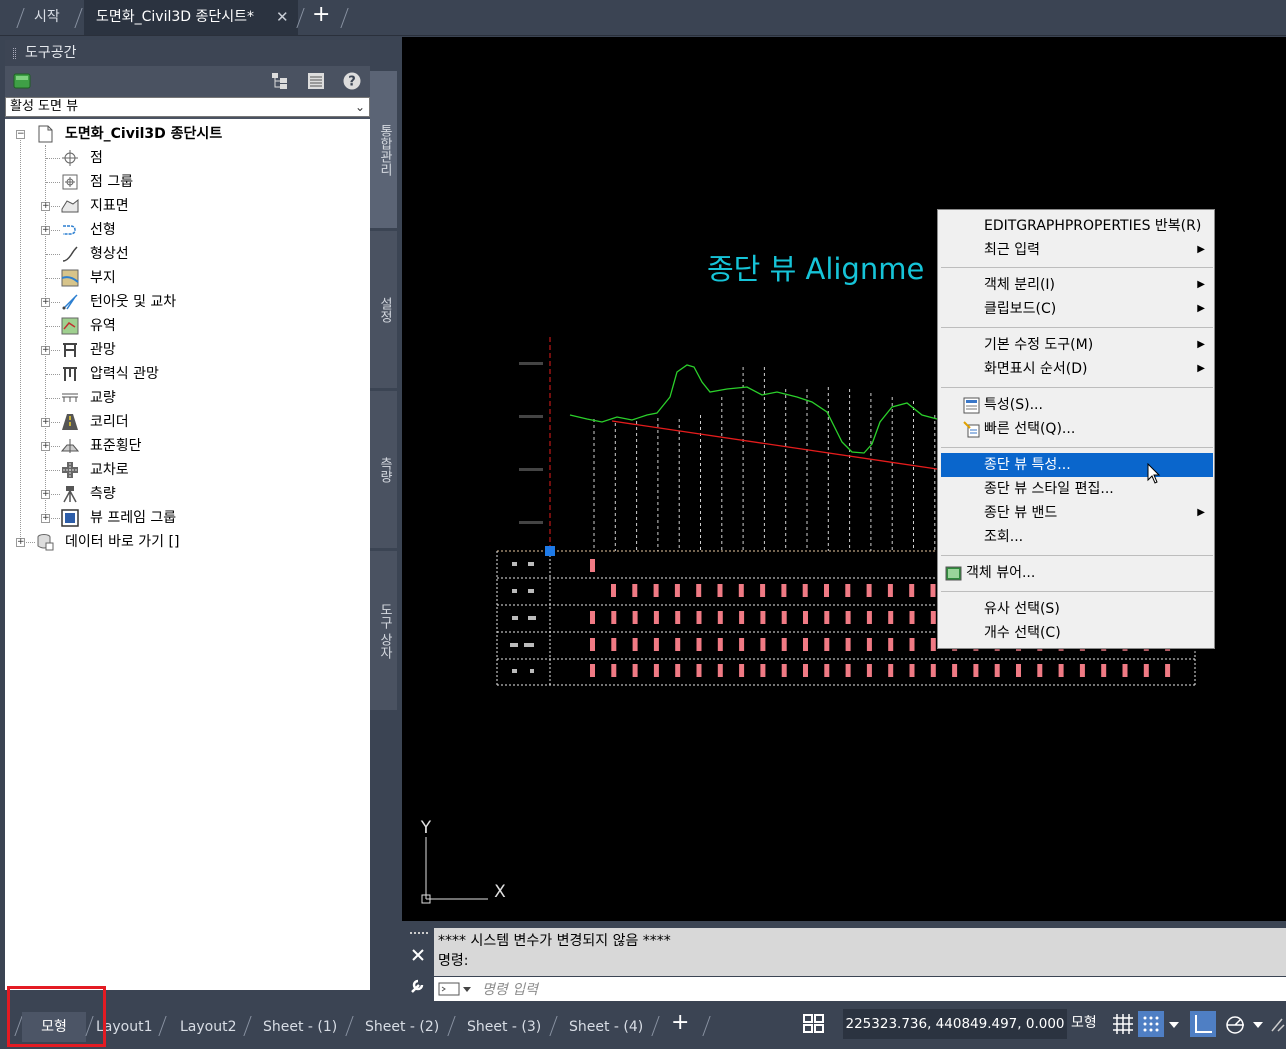 This screenshot has width=1286, height=1049. I want to click on command-input: 명령 입력, so click(860, 989).